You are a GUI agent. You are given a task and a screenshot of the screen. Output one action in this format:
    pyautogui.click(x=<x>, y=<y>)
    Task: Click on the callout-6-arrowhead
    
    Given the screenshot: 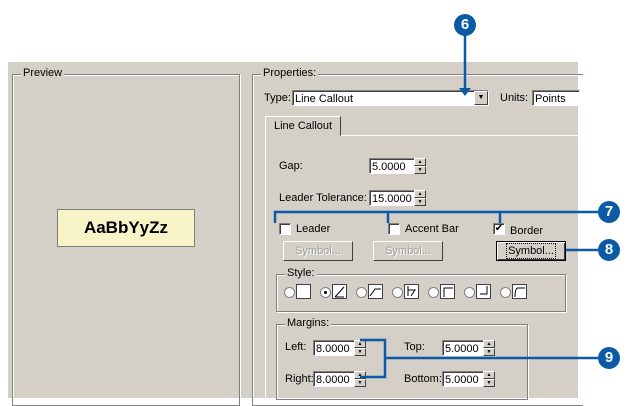 What is the action you would take?
    pyautogui.click(x=465, y=92)
    